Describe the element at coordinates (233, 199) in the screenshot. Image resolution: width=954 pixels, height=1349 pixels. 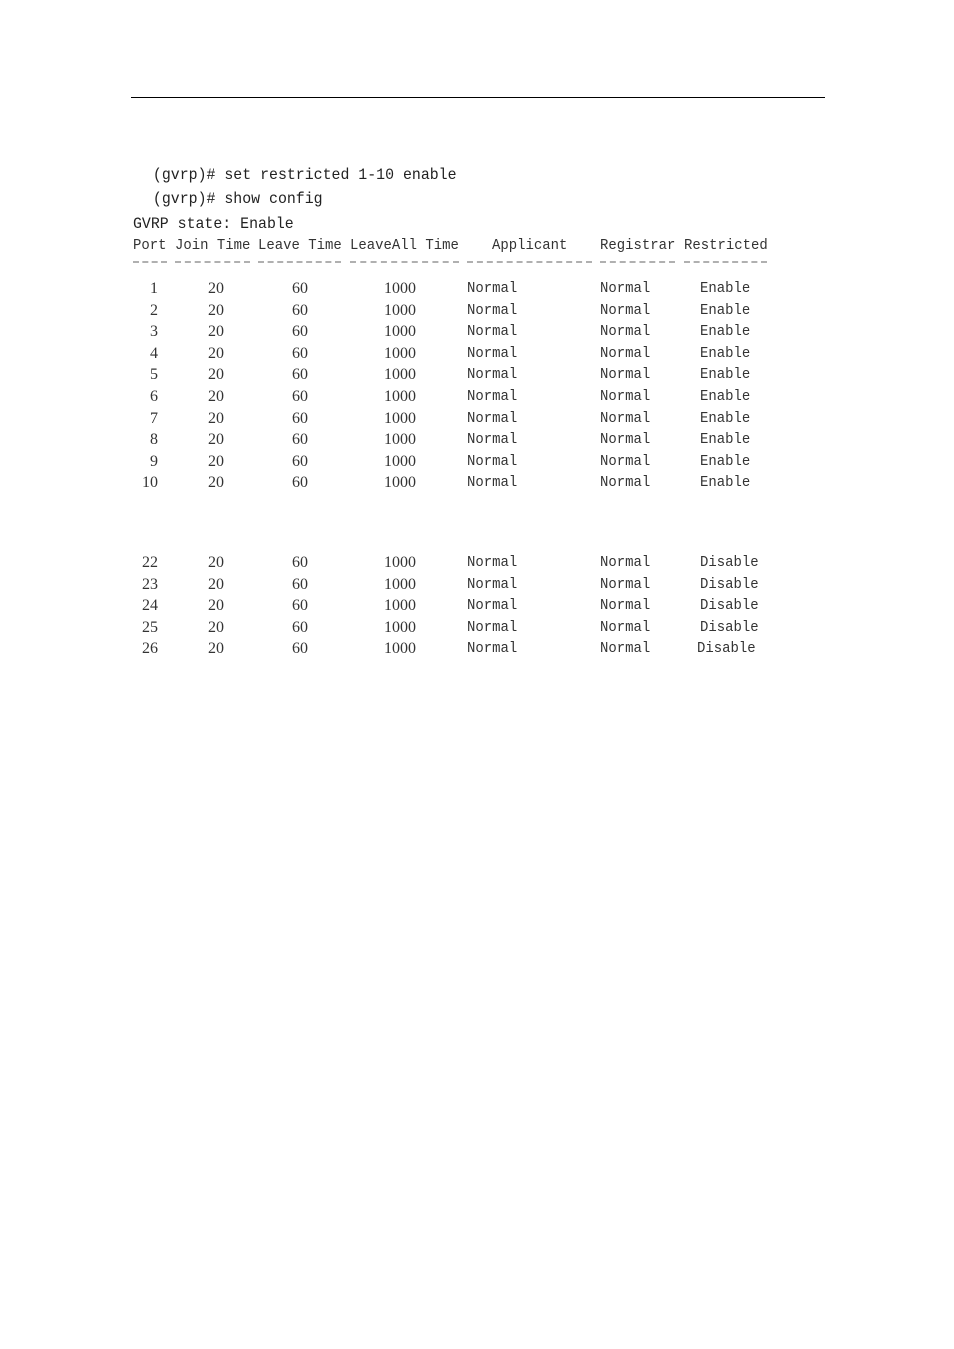
I see `cli-command-line: (gvrp)# show config` at that location.